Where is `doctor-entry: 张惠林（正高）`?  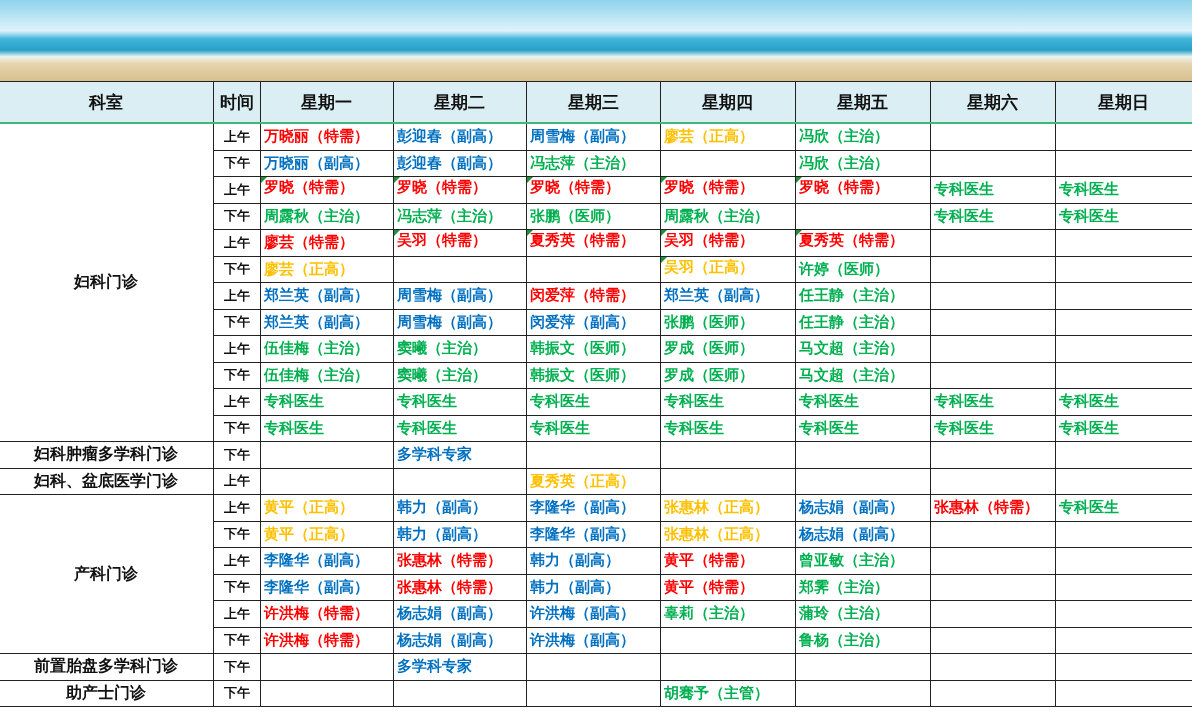
doctor-entry: 张惠林（正高） is located at coordinates (716, 533).